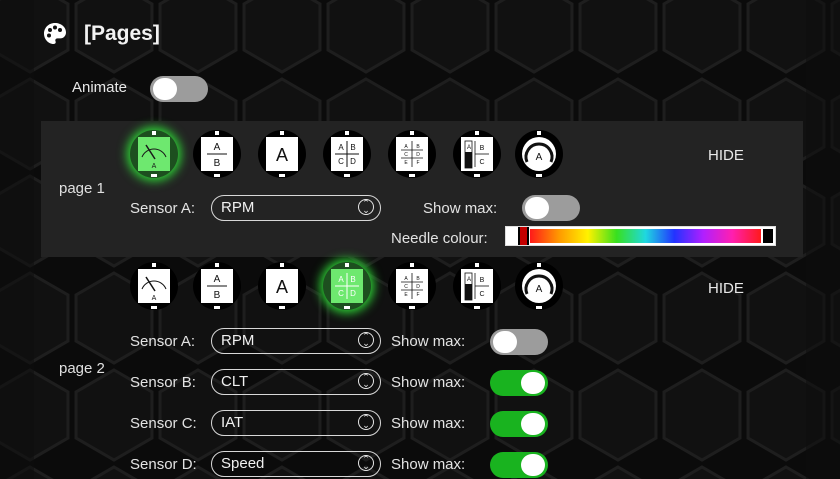 The width and height of the screenshot is (840, 479). Describe the element at coordinates (428, 464) in the screenshot. I see `page-2-sensor-d-show-max-label: Show max:` at that location.